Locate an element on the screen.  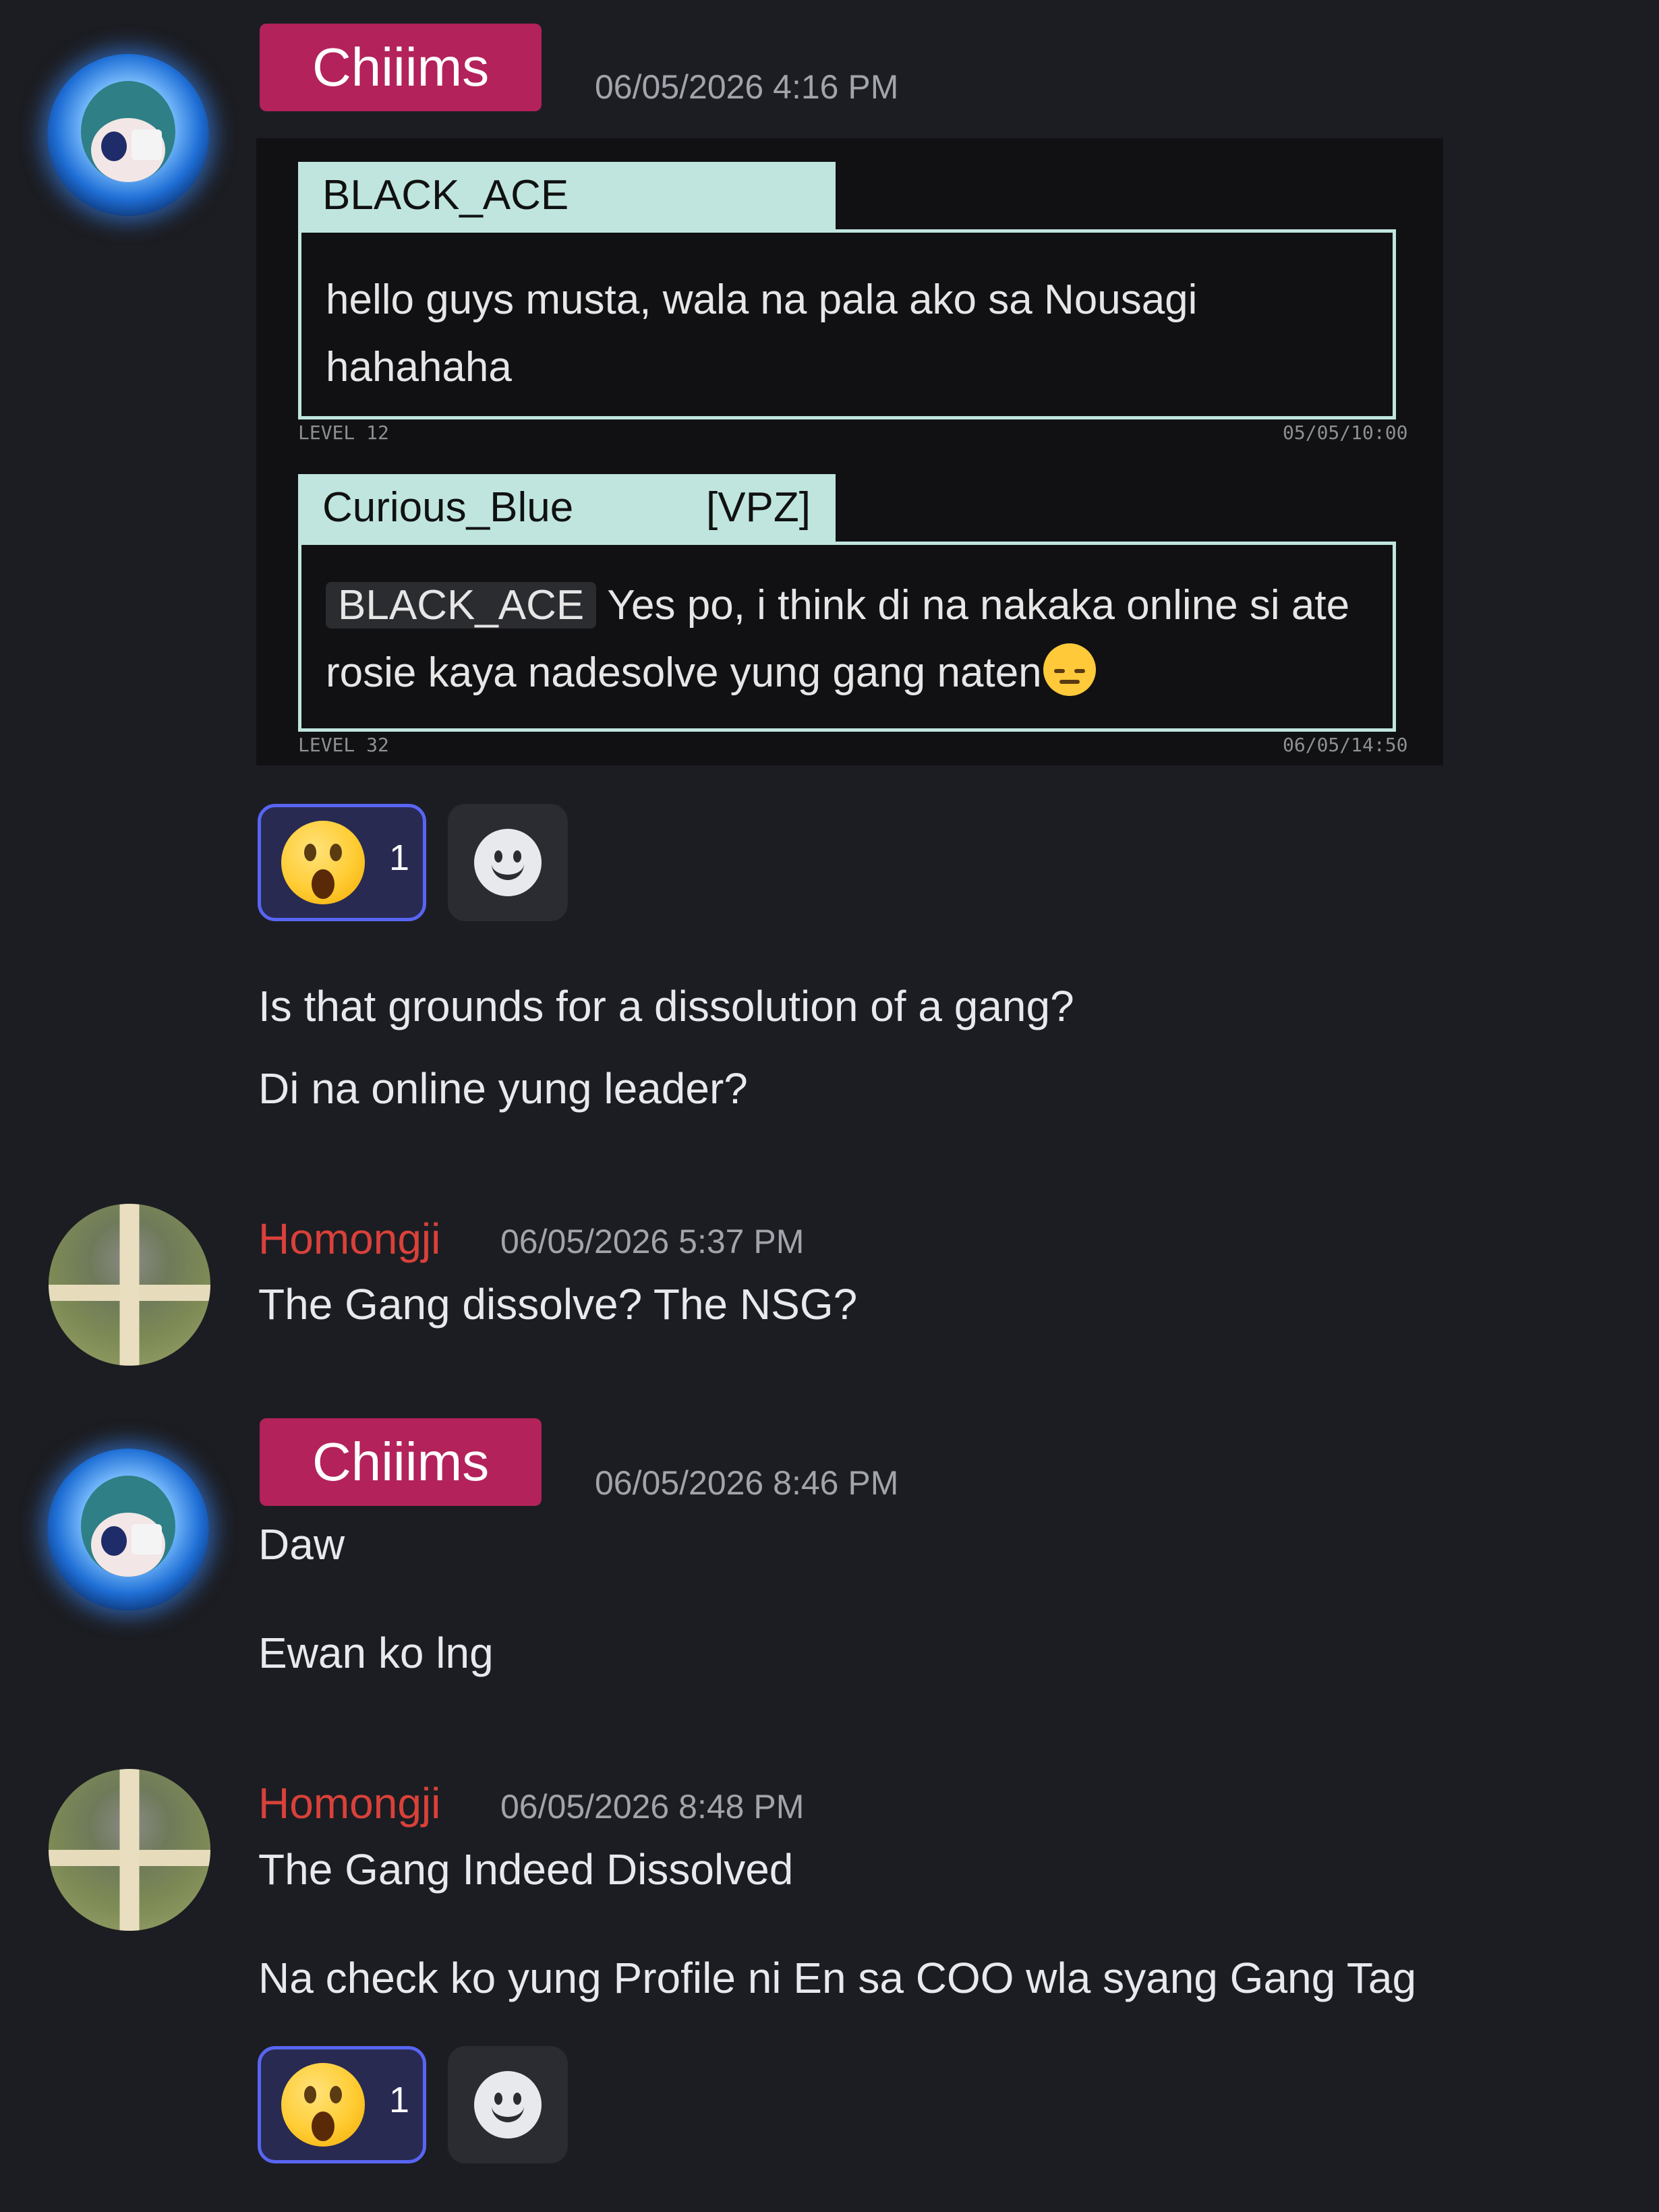
message-text: Daw is located at coordinates (301, 1545).